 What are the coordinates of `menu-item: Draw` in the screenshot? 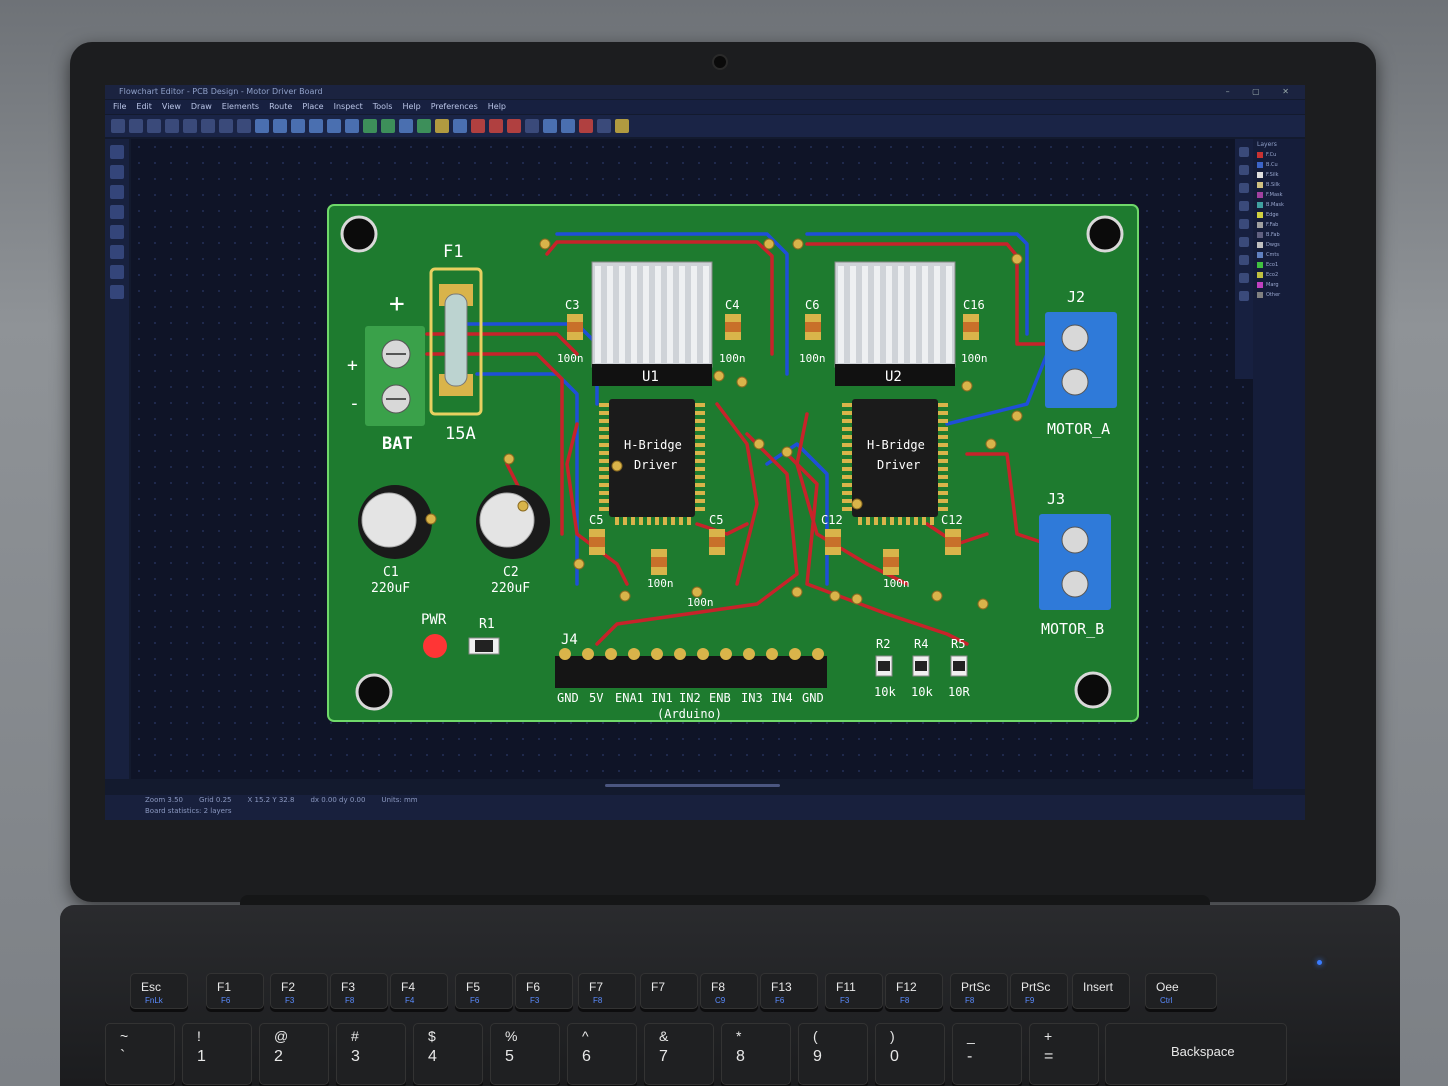 It's located at (201, 106).